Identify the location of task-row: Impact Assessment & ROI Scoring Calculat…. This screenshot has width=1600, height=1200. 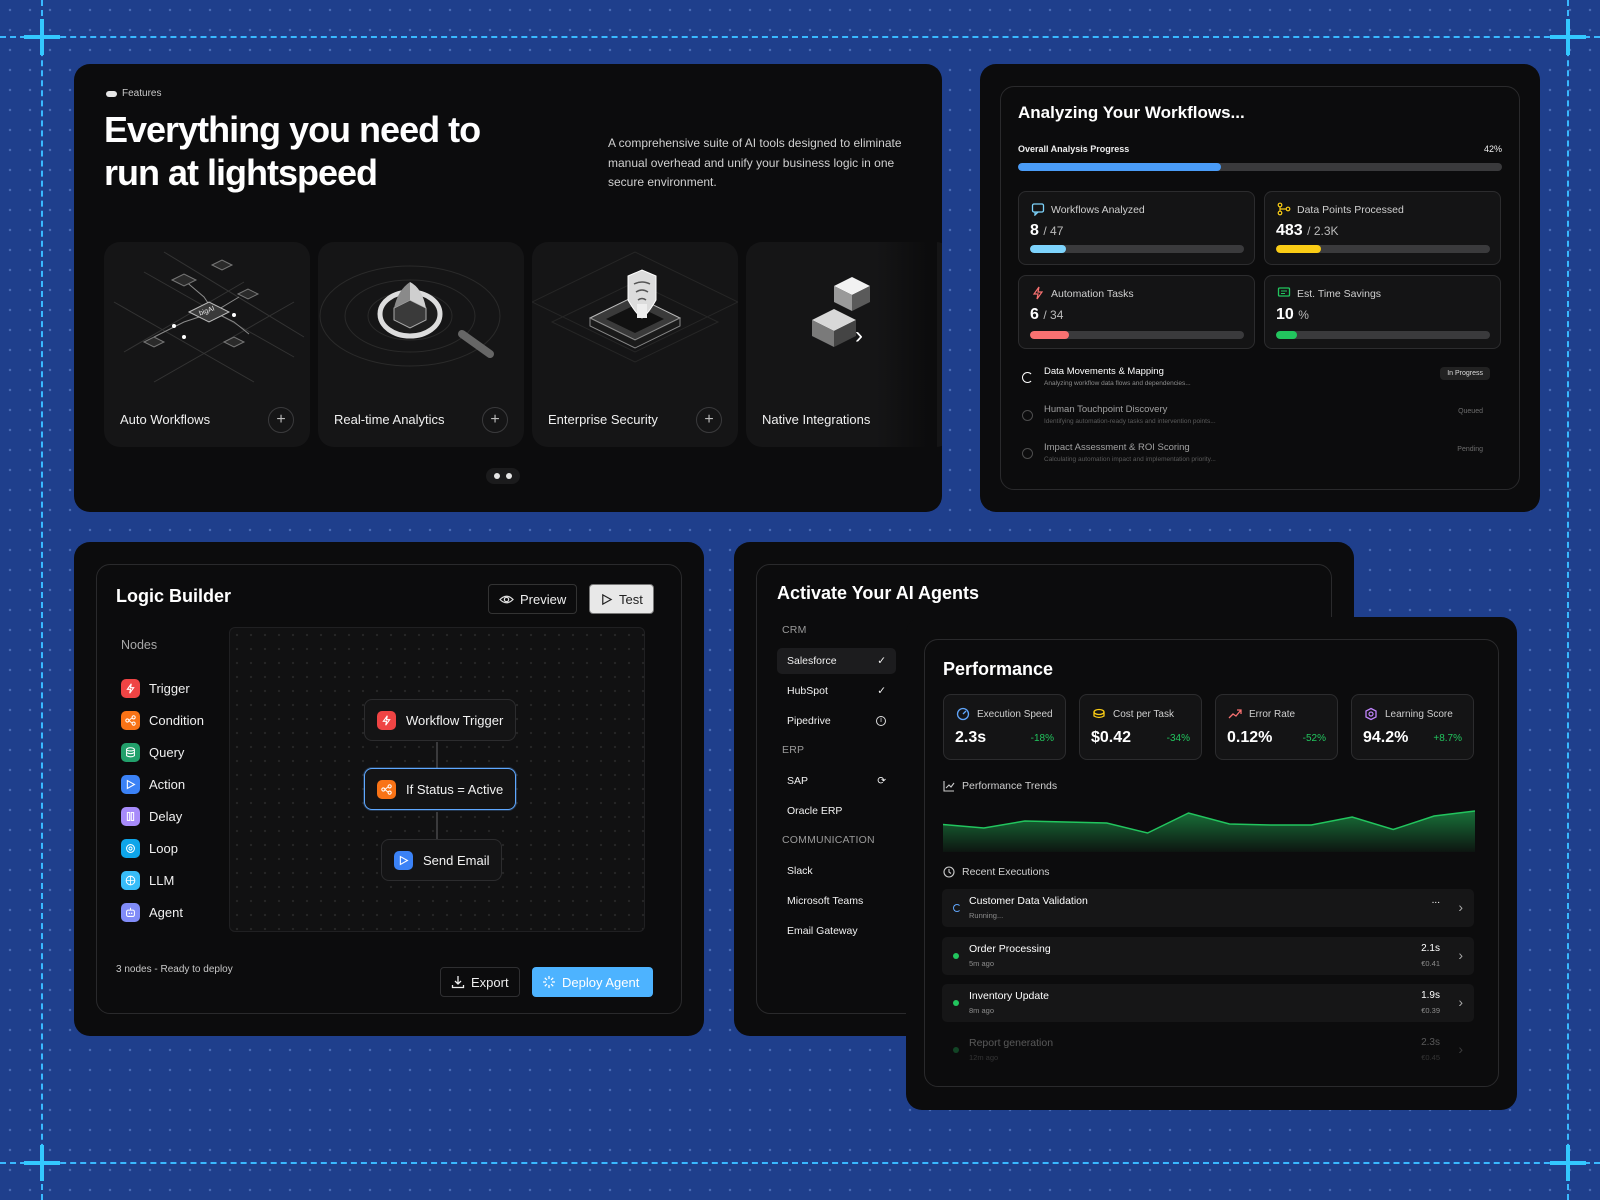
(1255, 457).